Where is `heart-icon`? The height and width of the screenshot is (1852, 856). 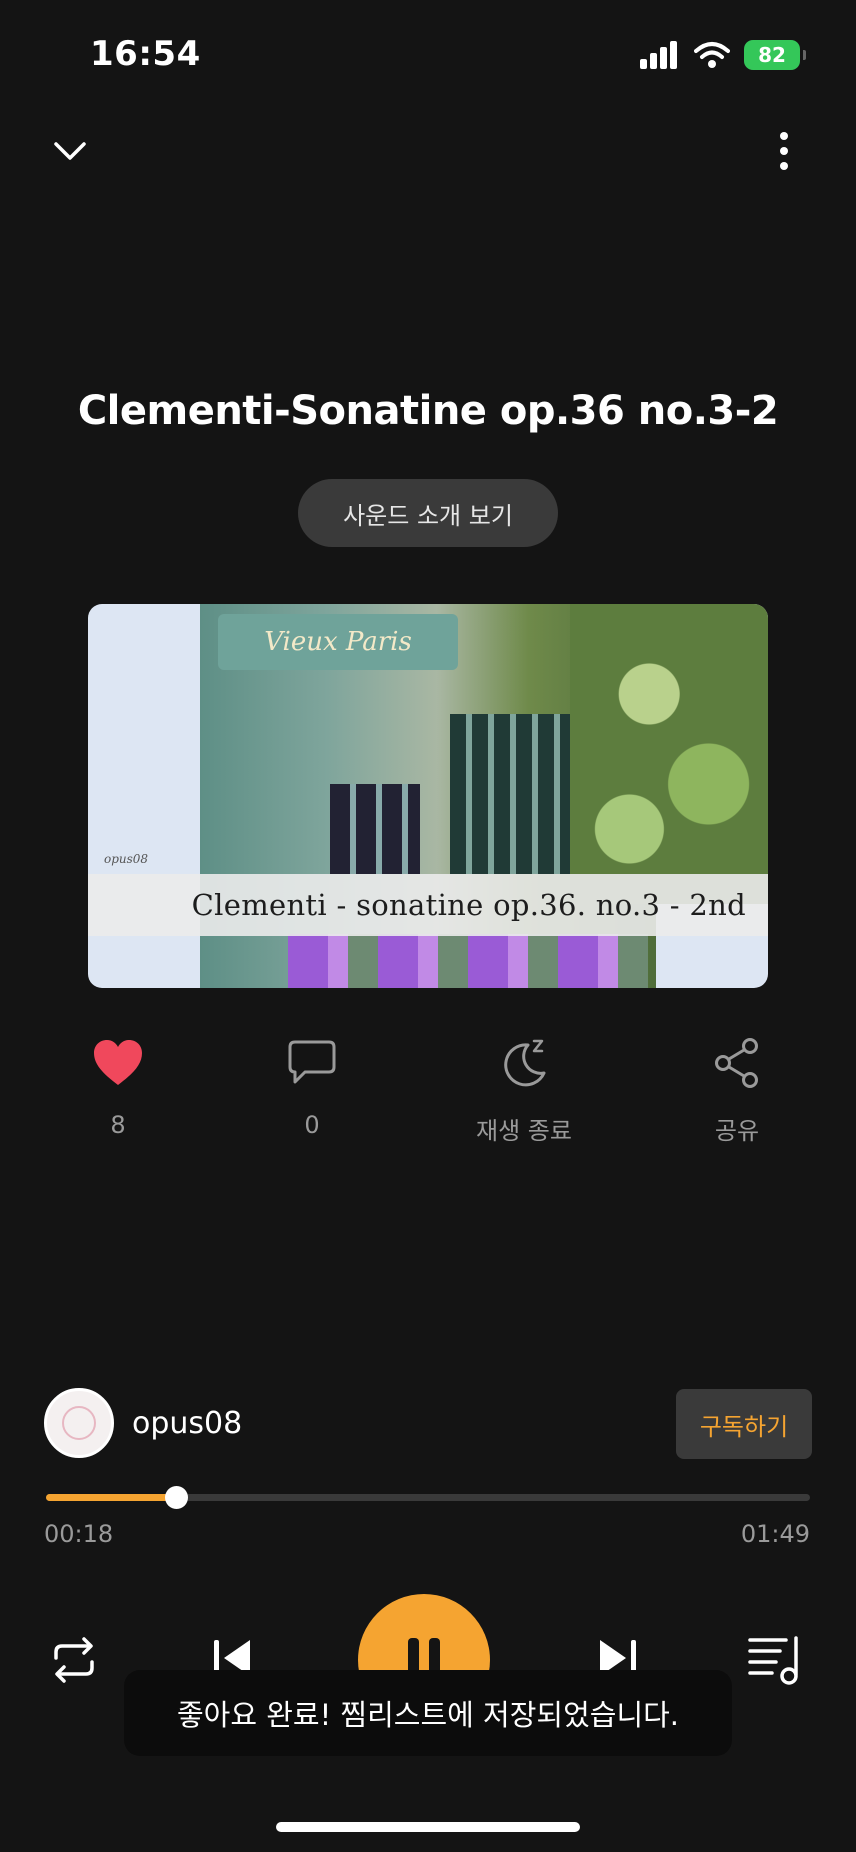 heart-icon is located at coordinates (118, 1062).